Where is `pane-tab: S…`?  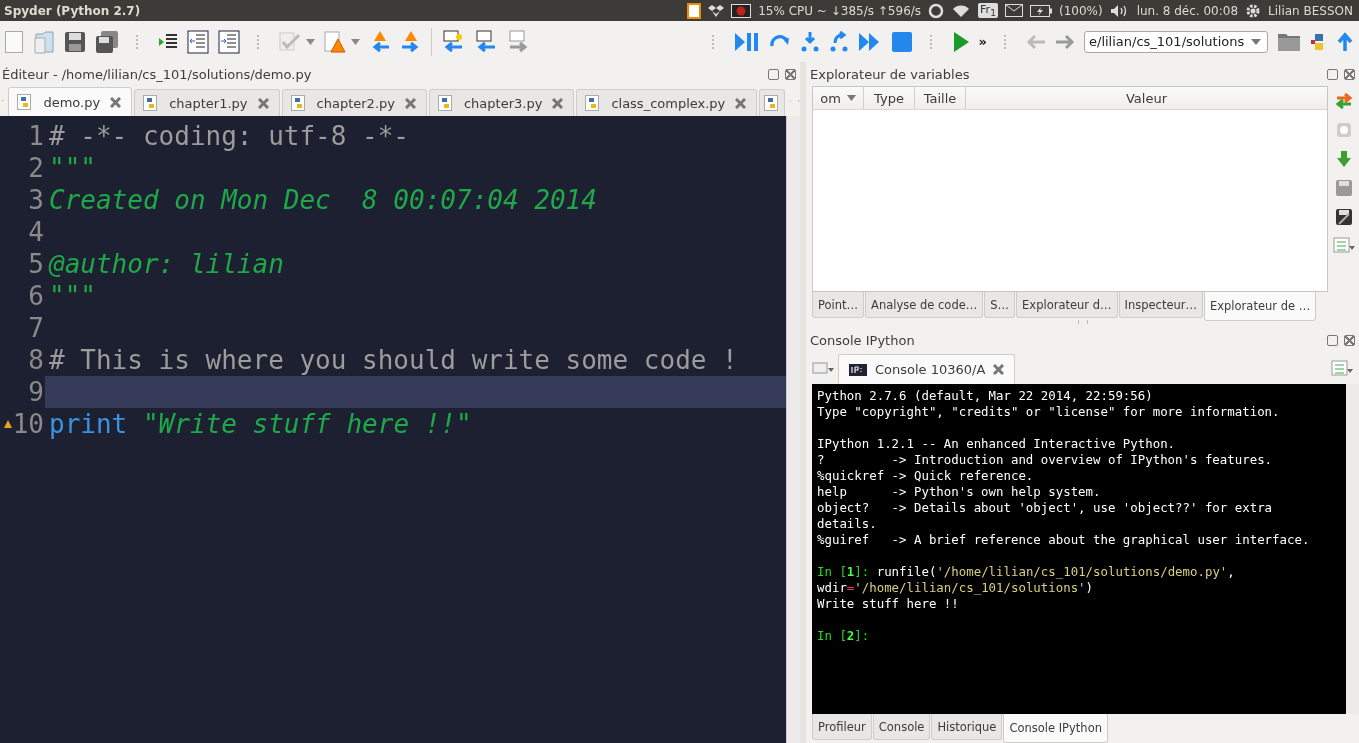 pane-tab: S… is located at coordinates (1000, 305).